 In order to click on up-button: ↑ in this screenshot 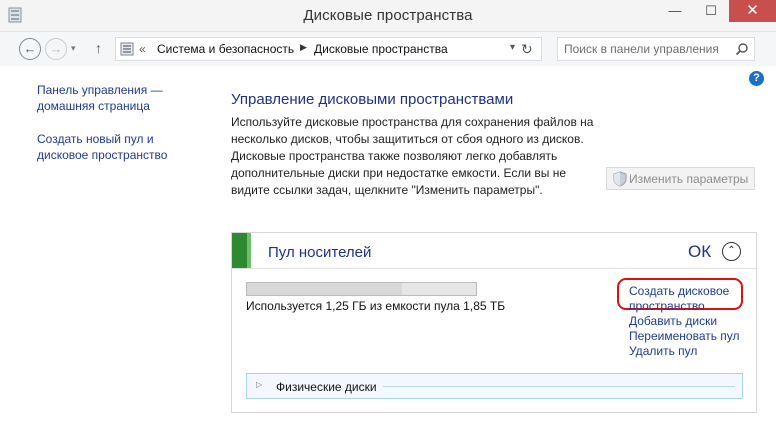, I will do `click(98, 48)`.